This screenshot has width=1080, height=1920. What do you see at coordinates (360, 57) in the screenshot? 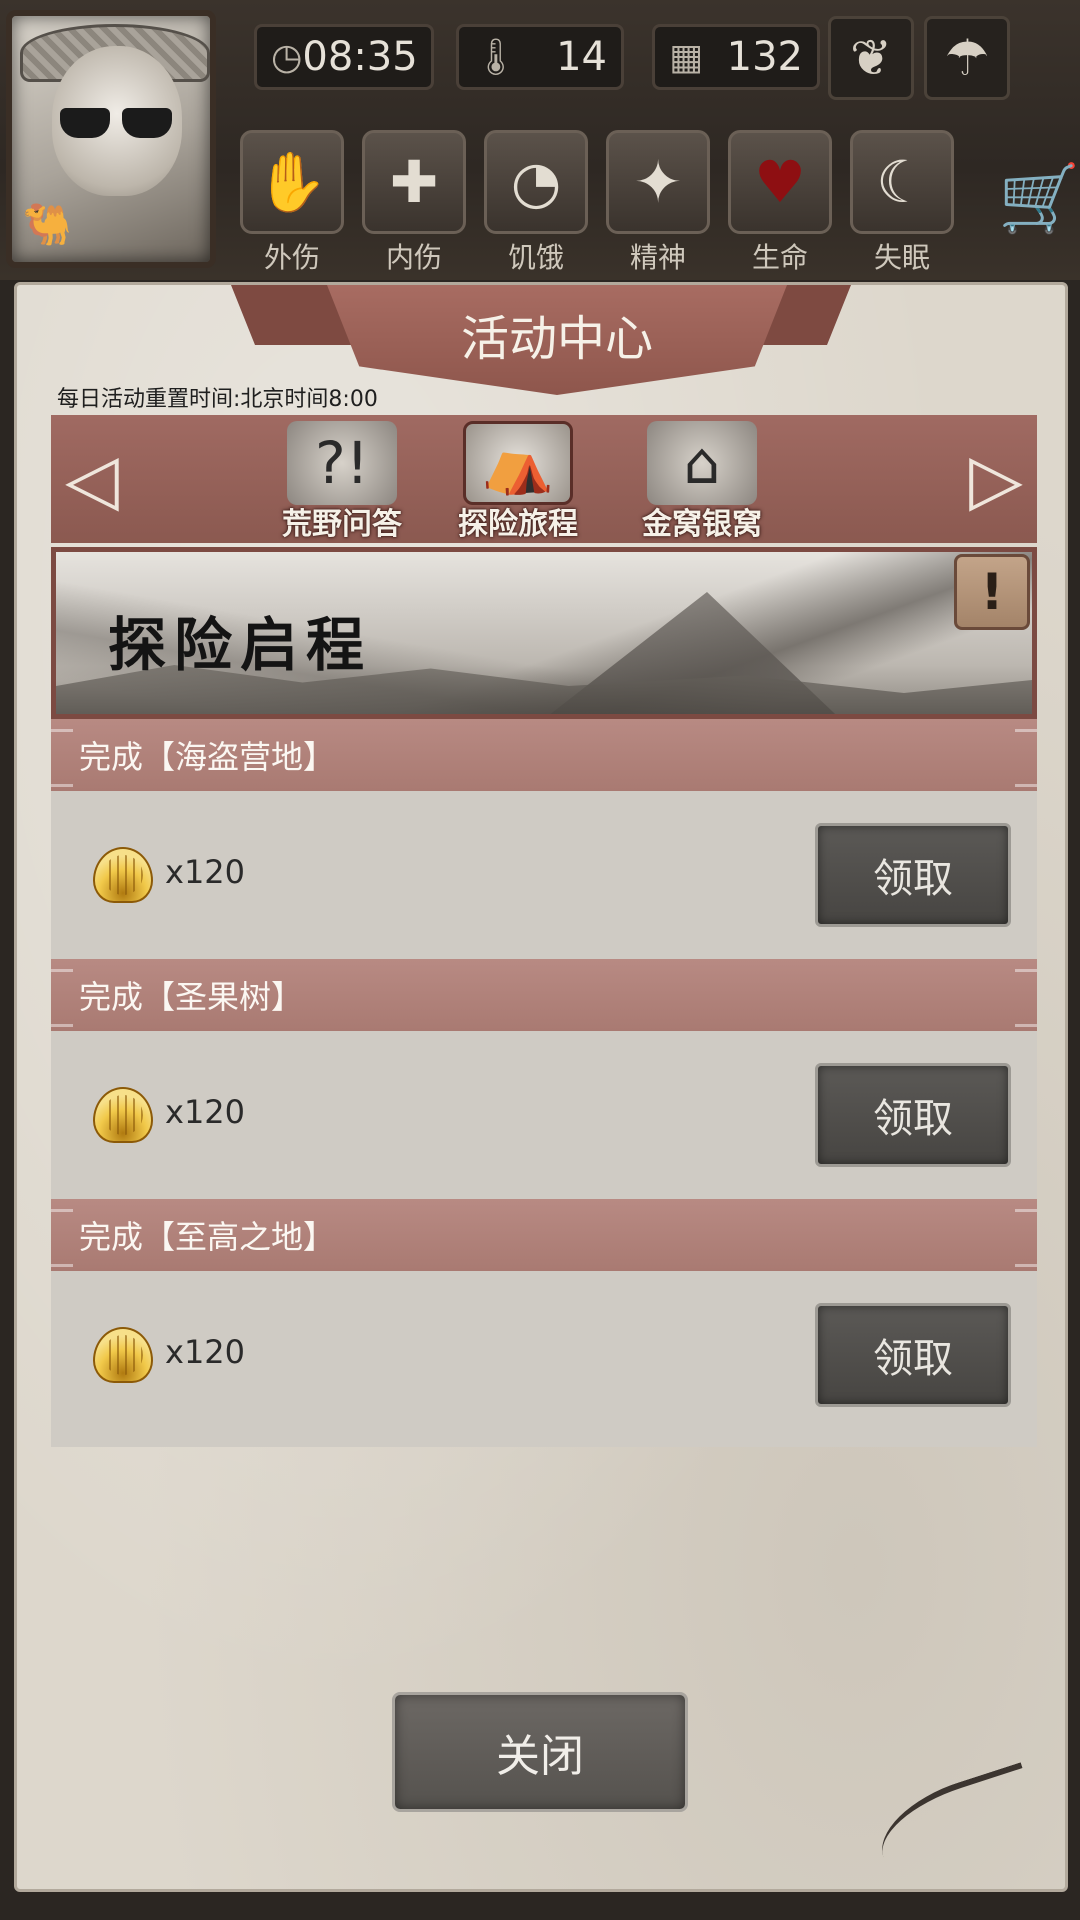
I see `time-value: 08:35` at bounding box center [360, 57].